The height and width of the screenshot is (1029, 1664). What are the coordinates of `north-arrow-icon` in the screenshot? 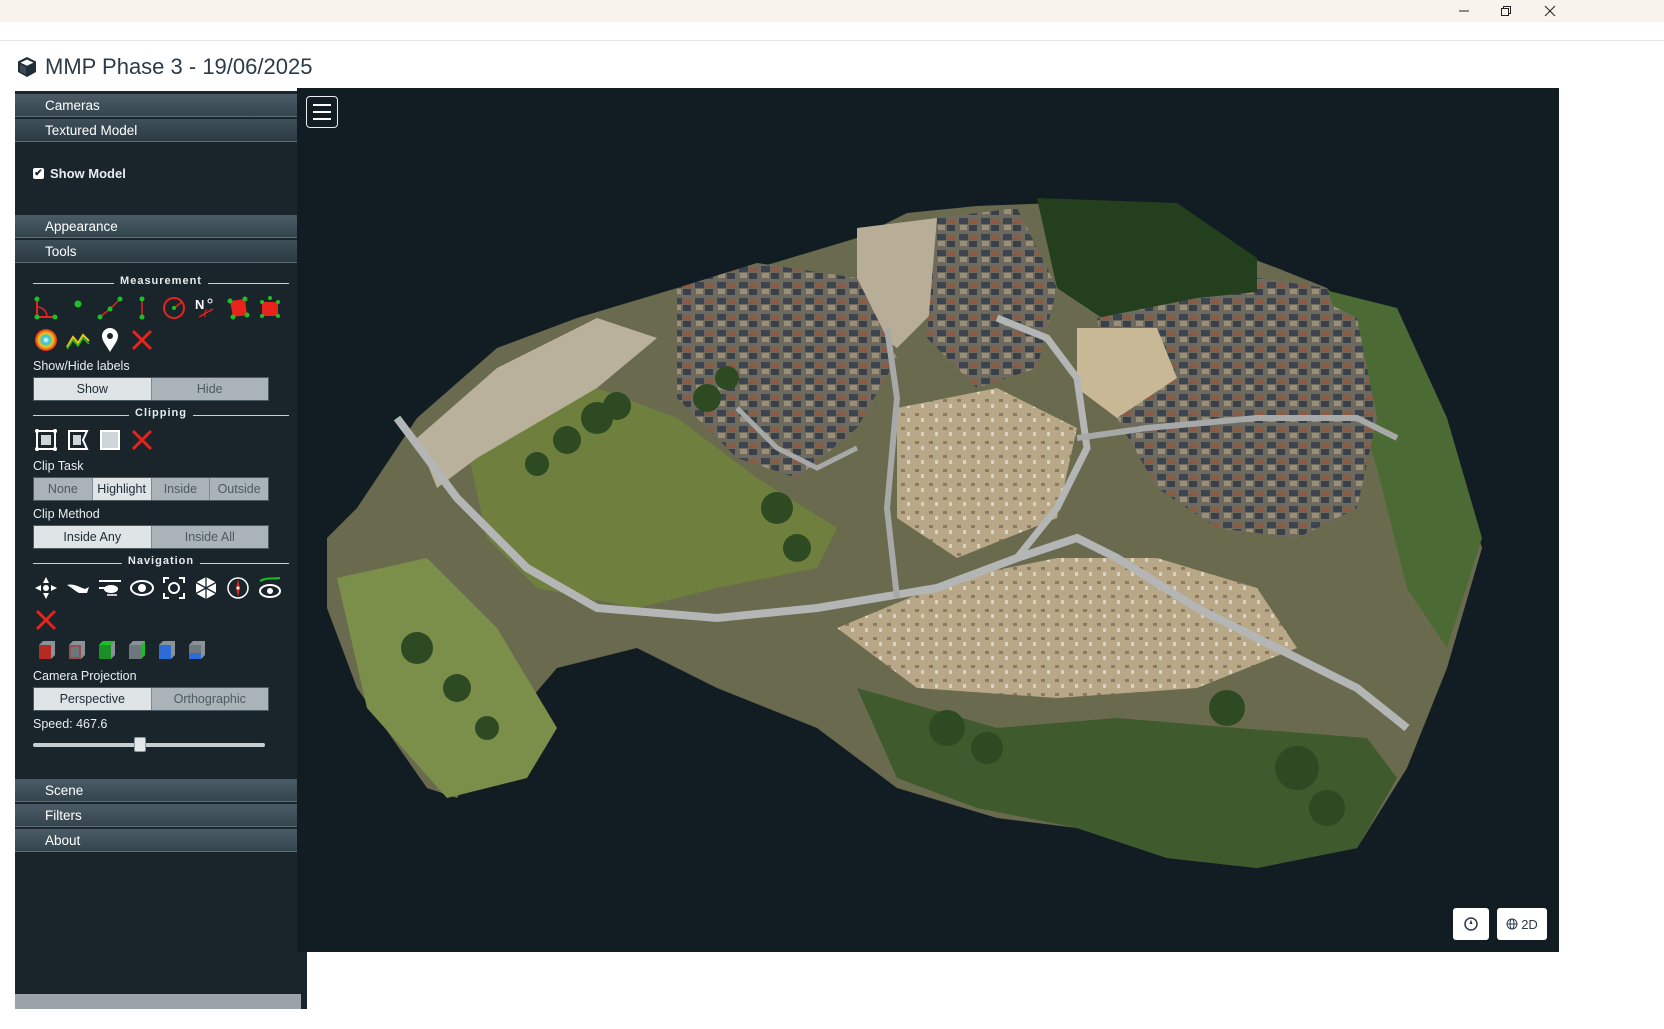 It's located at (1471, 924).